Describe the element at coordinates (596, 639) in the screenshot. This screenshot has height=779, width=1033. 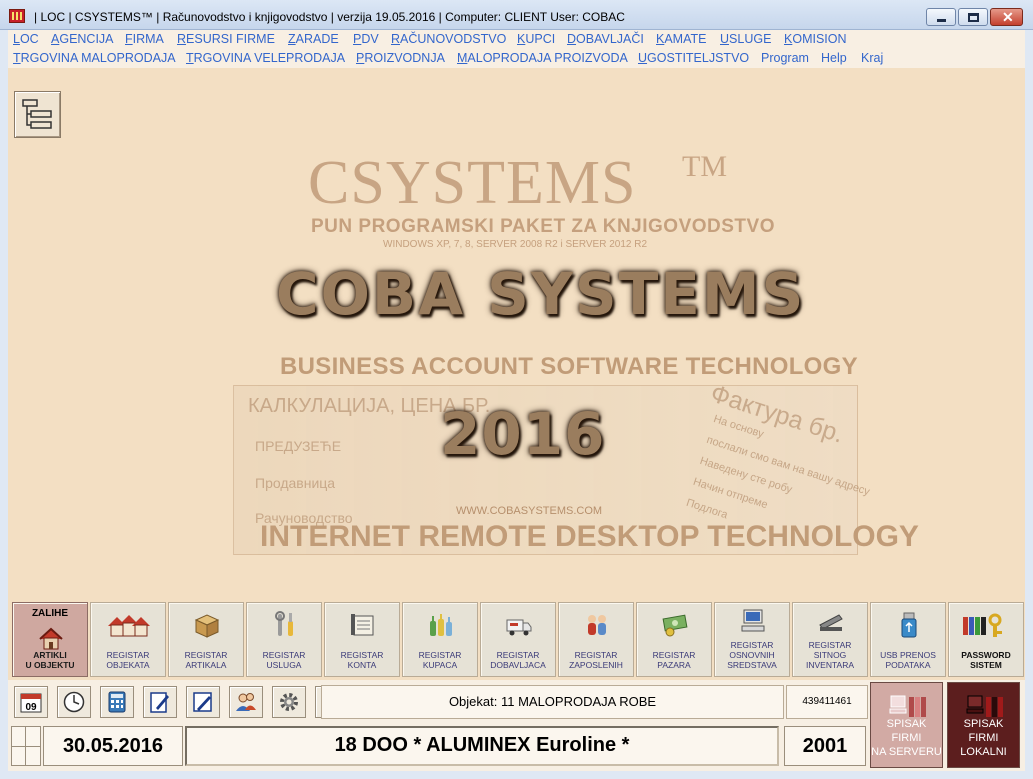
I see `registar-zaposlenih-button: REGISTAR ZAPOSLENIH` at that location.